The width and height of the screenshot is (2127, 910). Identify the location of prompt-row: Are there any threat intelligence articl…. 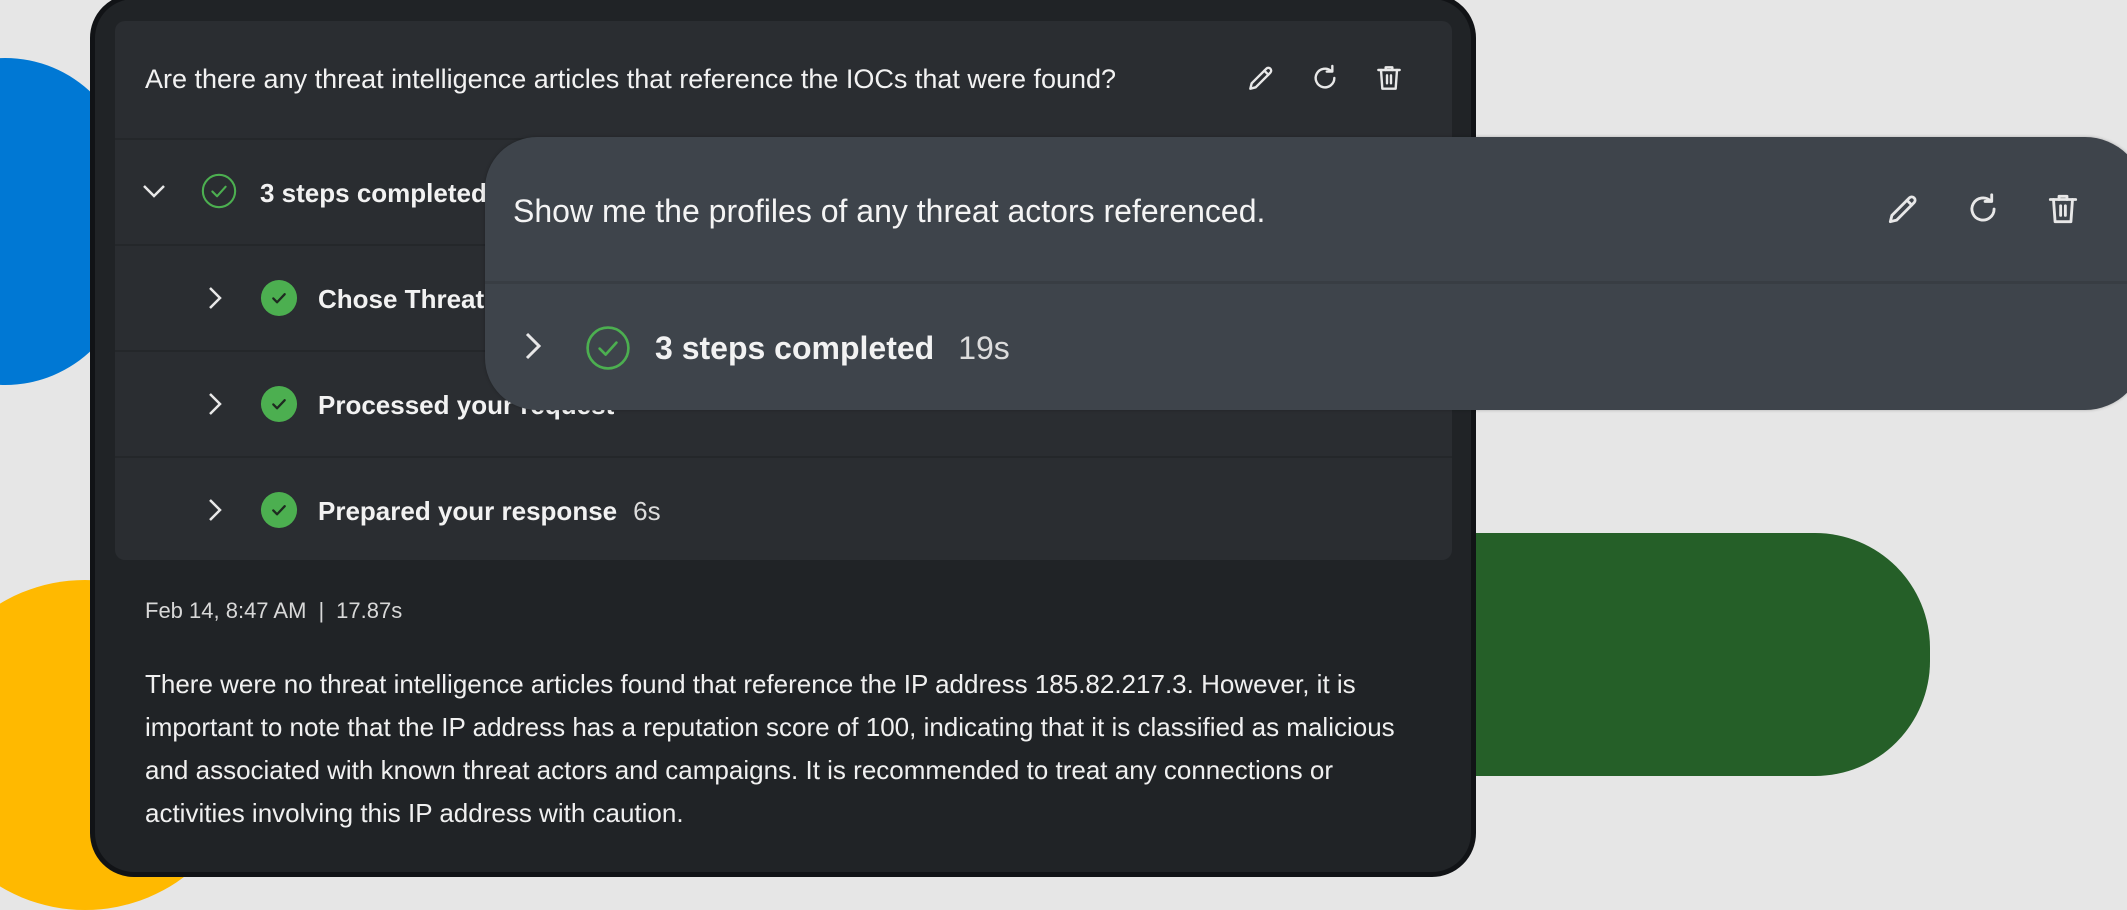
(783, 80).